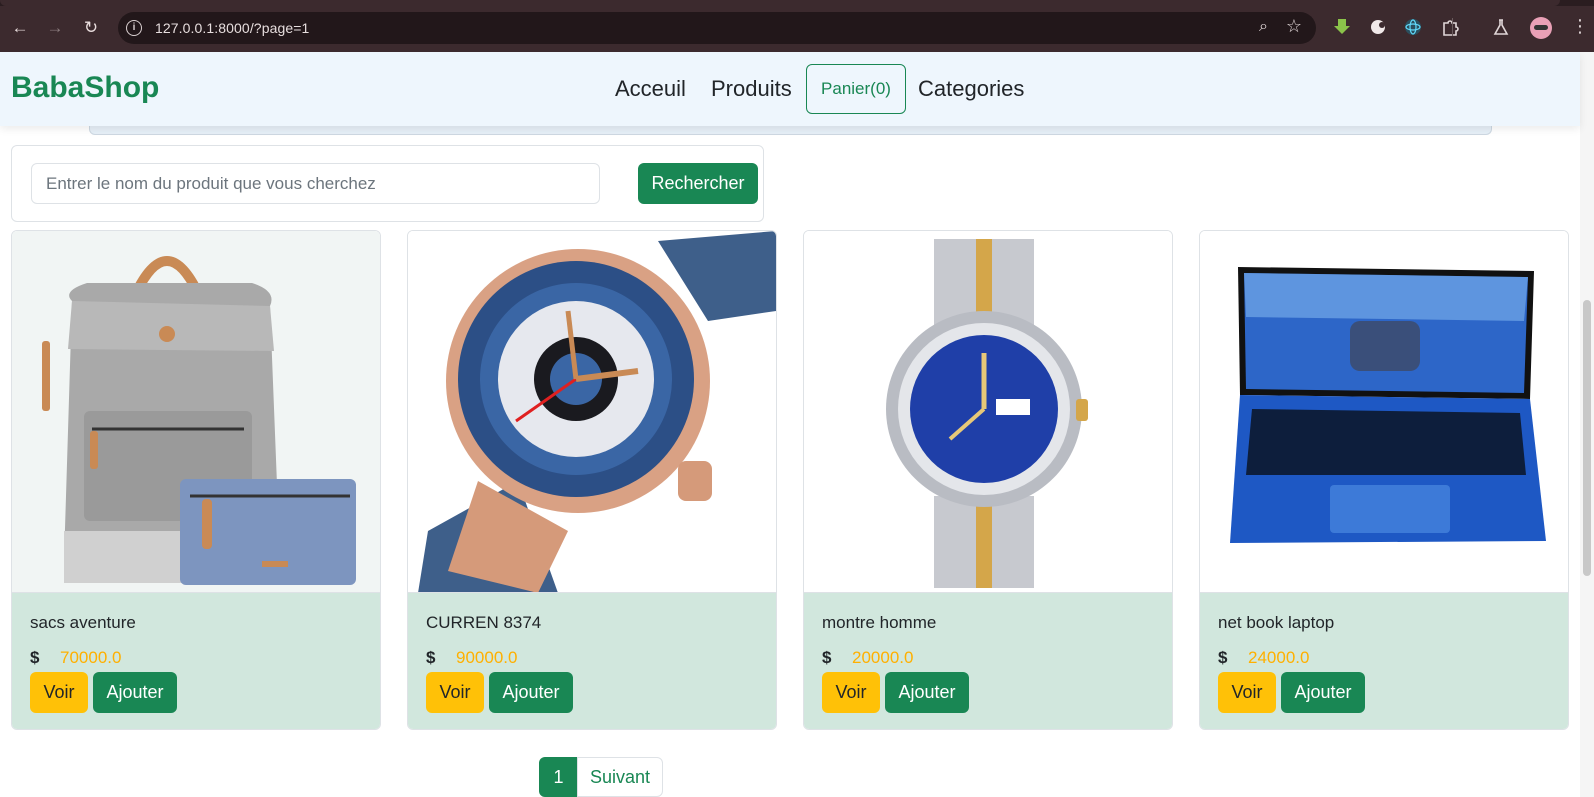 This screenshot has height=797, width=1594. I want to click on product-card: sacs aventure $ 70000.0 Voir Ajouter, so click(196, 480).